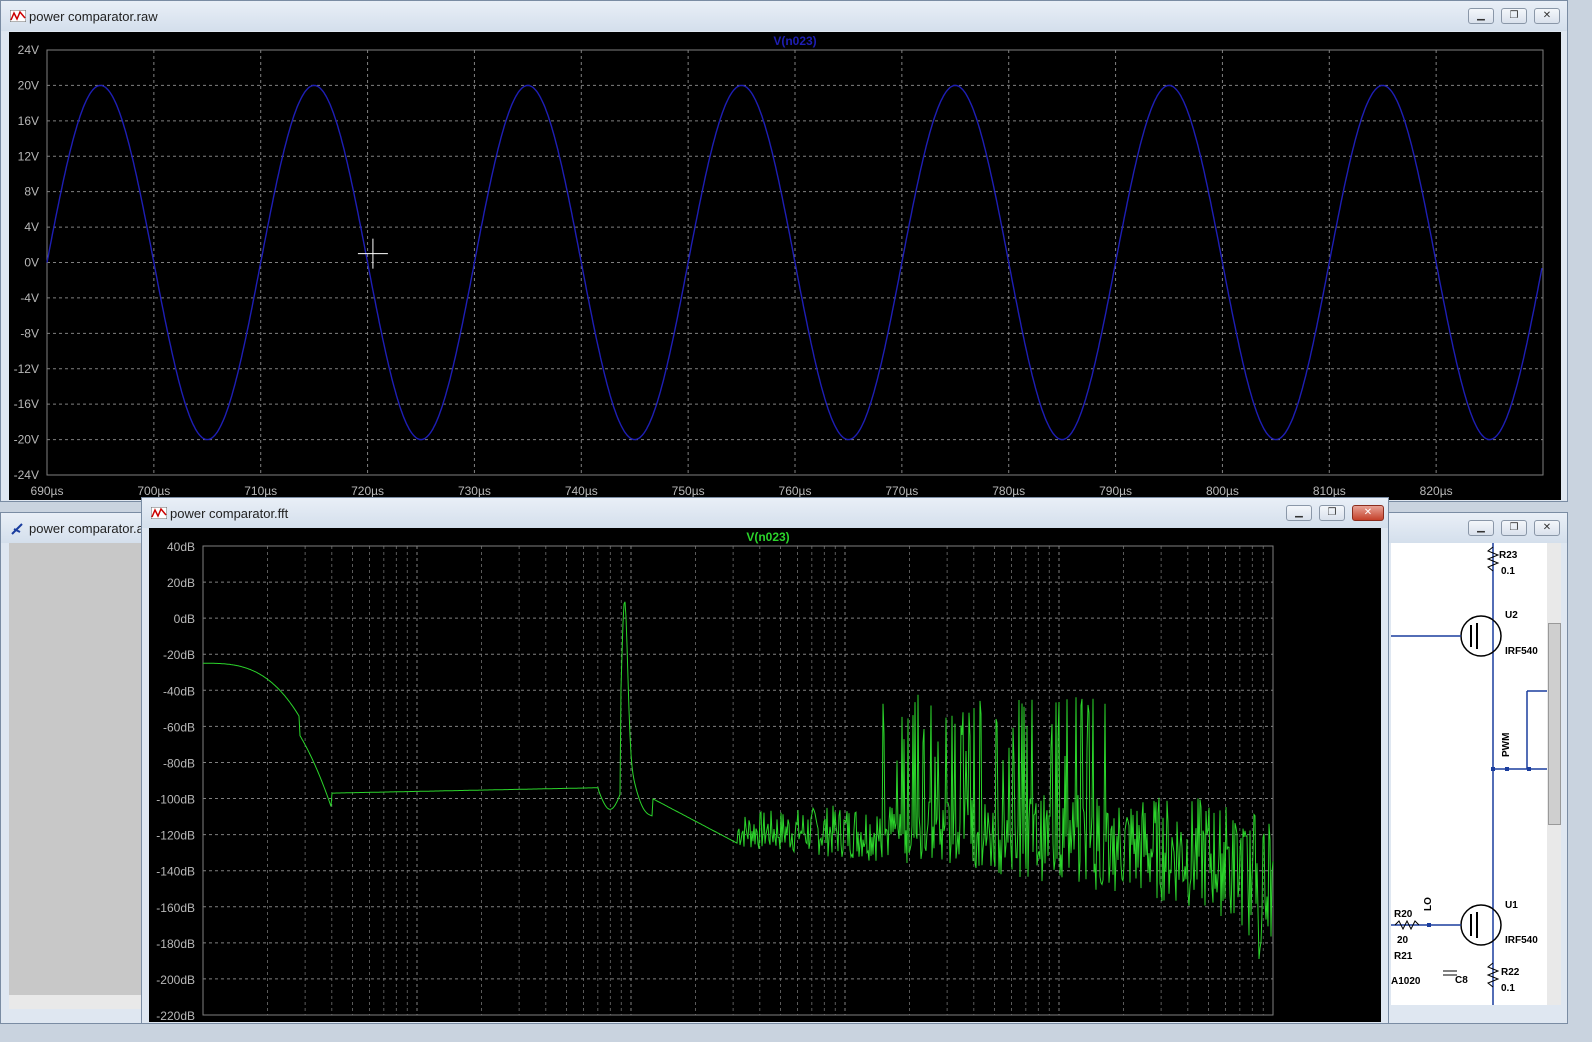 The height and width of the screenshot is (1042, 1592). I want to click on y-tick-label: -140dB, so click(175, 872).